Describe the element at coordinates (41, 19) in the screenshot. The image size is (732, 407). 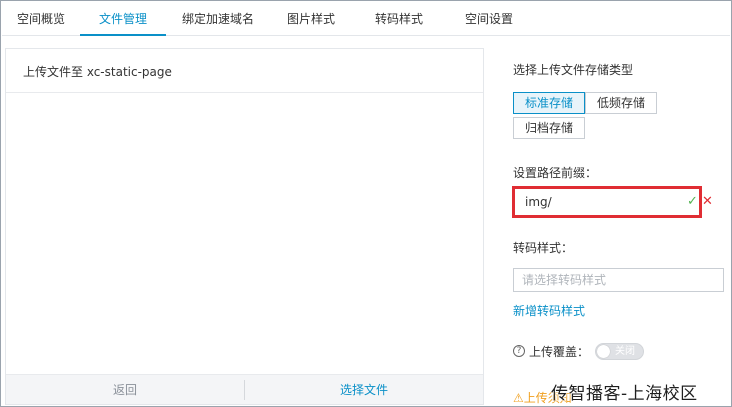
I see `tab-space-overview: 空间概览` at that location.